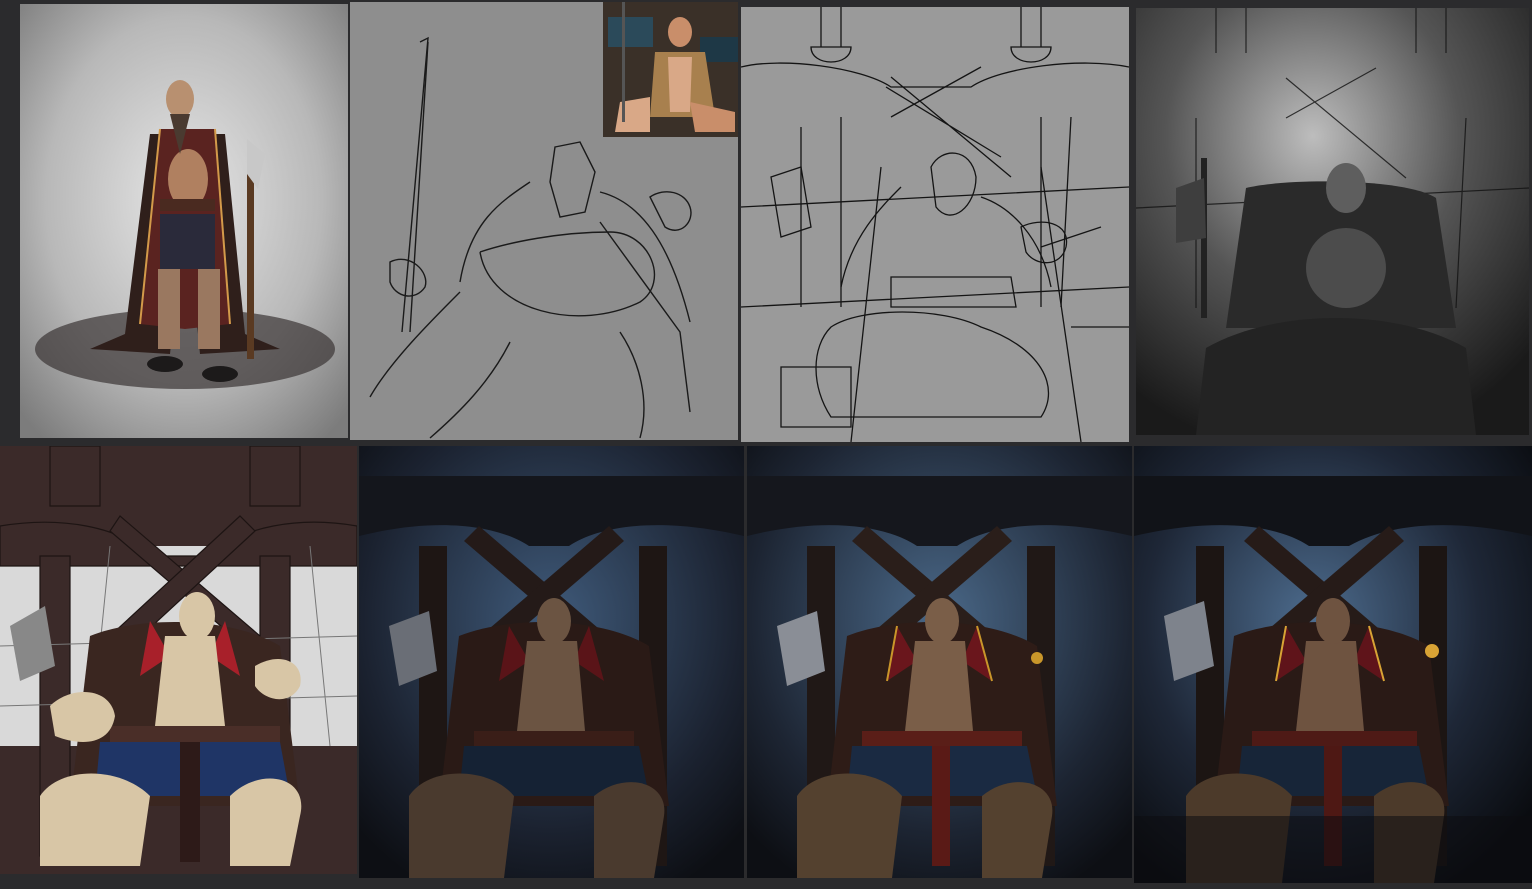 Image resolution: width=1532 pixels, height=889 pixels. I want to click on concept-panel, so click(184, 221).